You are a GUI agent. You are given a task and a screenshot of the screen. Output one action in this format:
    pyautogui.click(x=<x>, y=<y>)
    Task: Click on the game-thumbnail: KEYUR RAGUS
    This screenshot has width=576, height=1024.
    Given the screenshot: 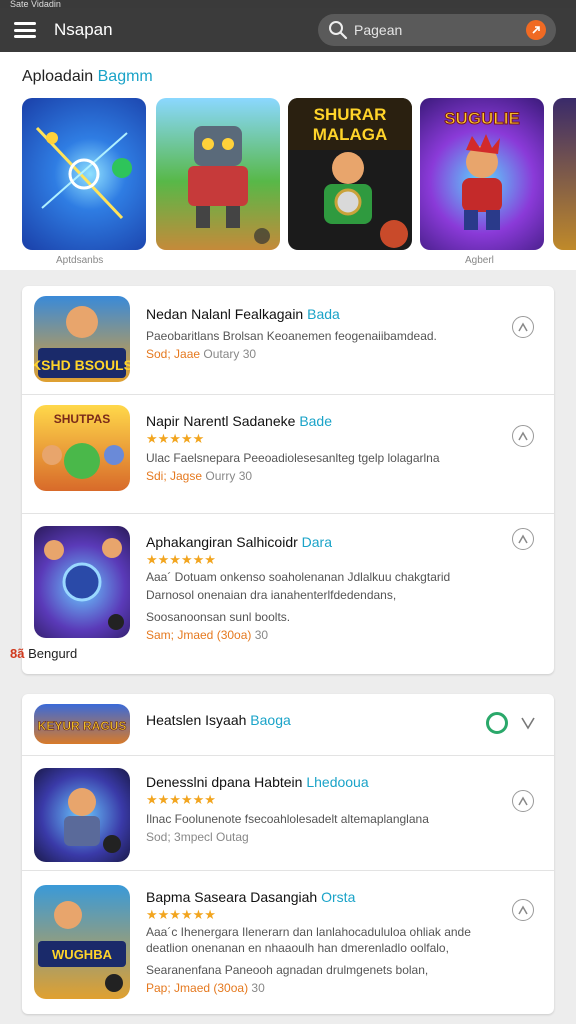 What is the action you would take?
    pyautogui.click(x=82, y=724)
    